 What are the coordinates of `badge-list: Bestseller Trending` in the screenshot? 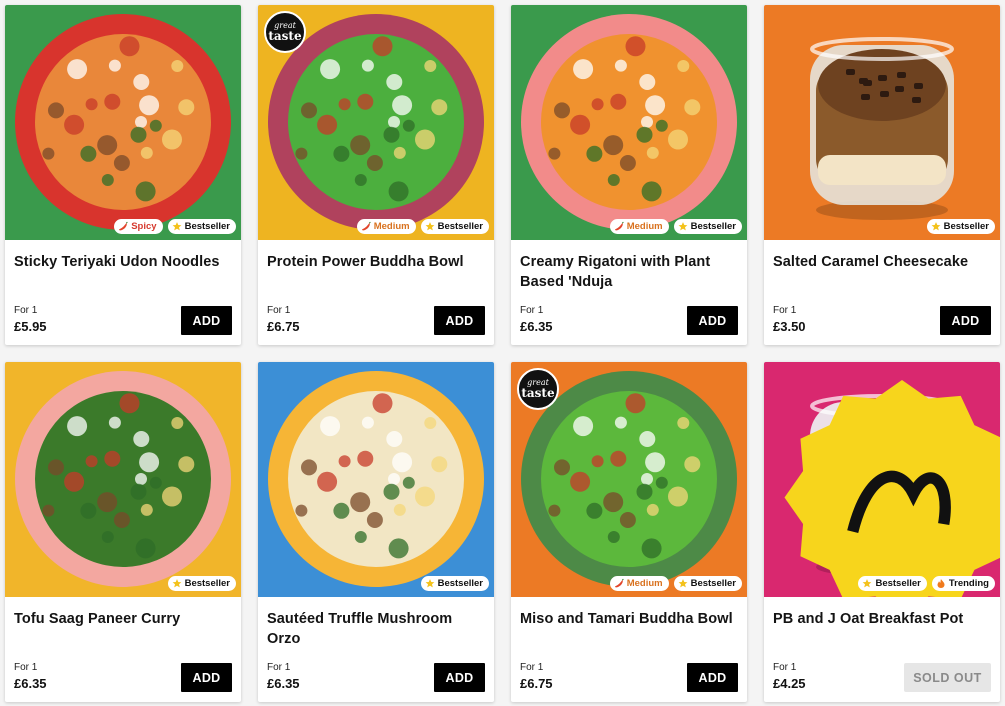 It's located at (926, 583).